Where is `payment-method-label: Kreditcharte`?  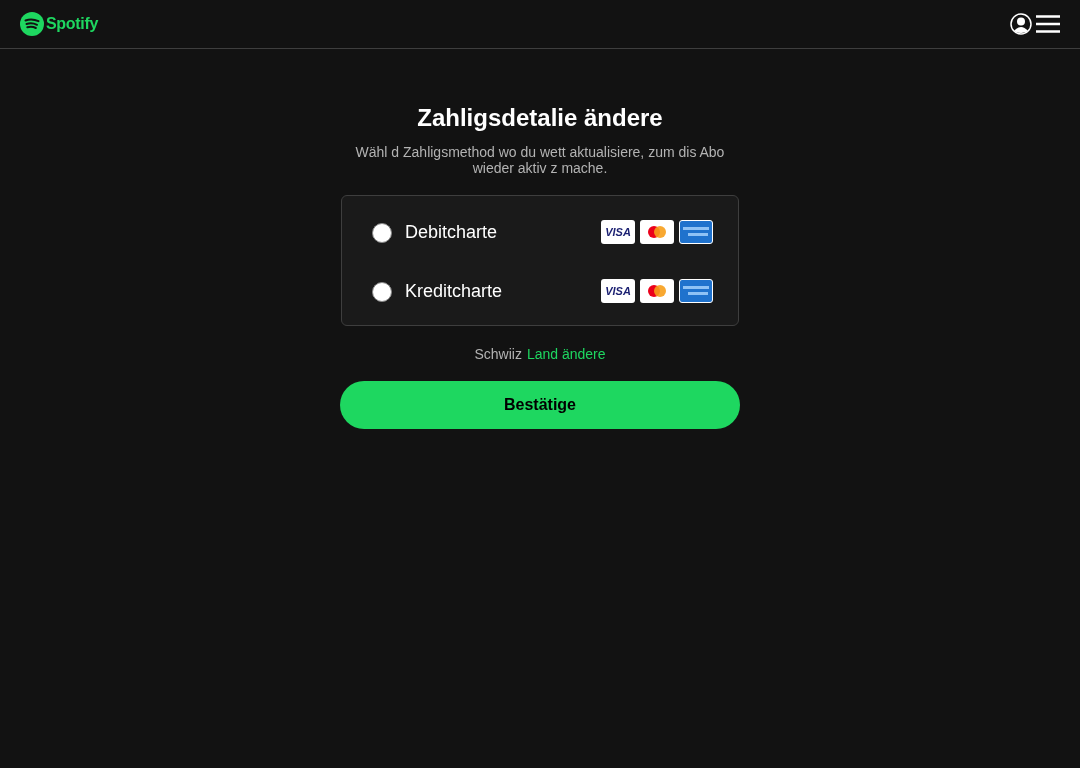
payment-method-label: Kreditcharte is located at coordinates (503, 291).